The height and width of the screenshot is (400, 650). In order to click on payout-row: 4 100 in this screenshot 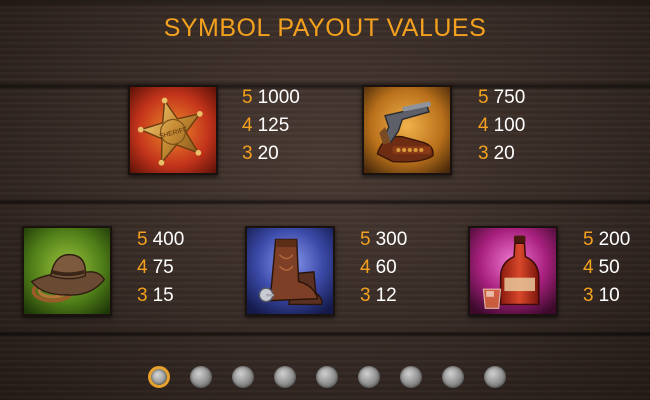, I will do `click(502, 125)`.